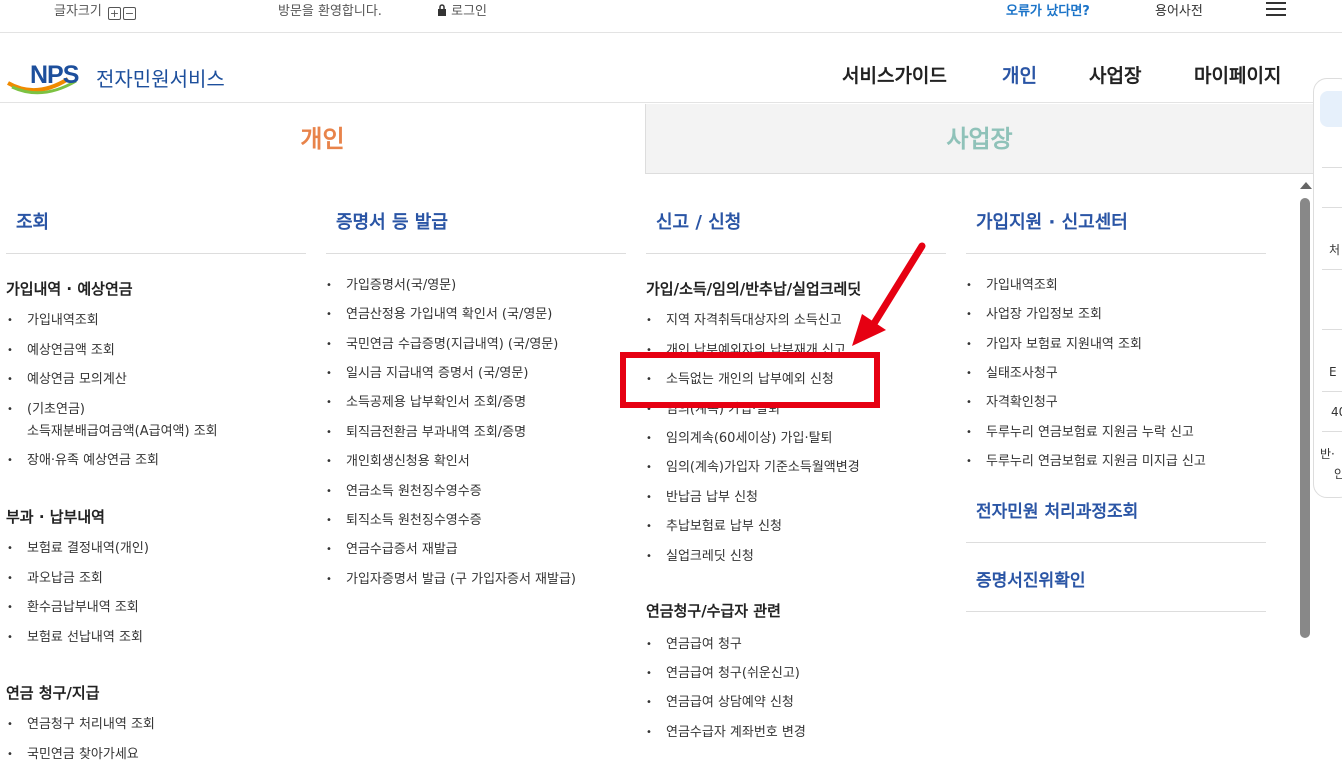 The height and width of the screenshot is (766, 1342). I want to click on menu-item-continued: 소득재분배급여금액(A급여액) 조회, so click(122, 432).